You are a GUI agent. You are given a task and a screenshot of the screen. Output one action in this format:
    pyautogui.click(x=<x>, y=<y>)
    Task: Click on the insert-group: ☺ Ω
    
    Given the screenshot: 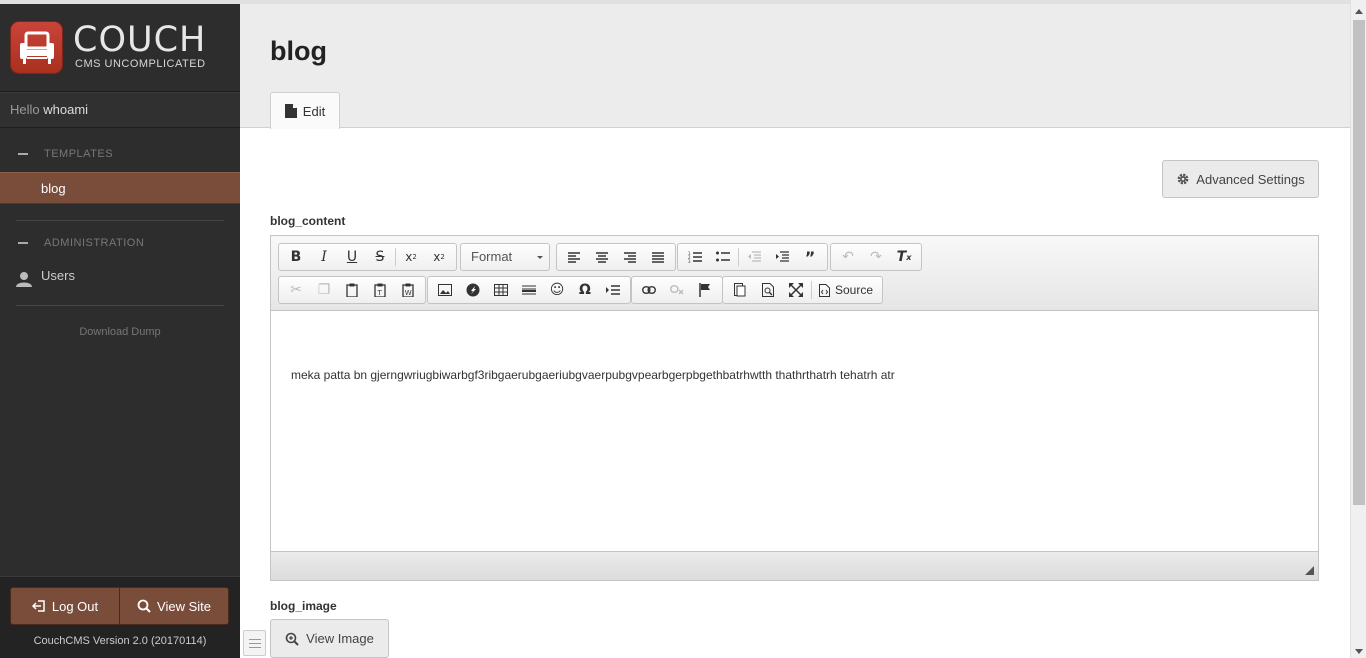 What is the action you would take?
    pyautogui.click(x=529, y=290)
    